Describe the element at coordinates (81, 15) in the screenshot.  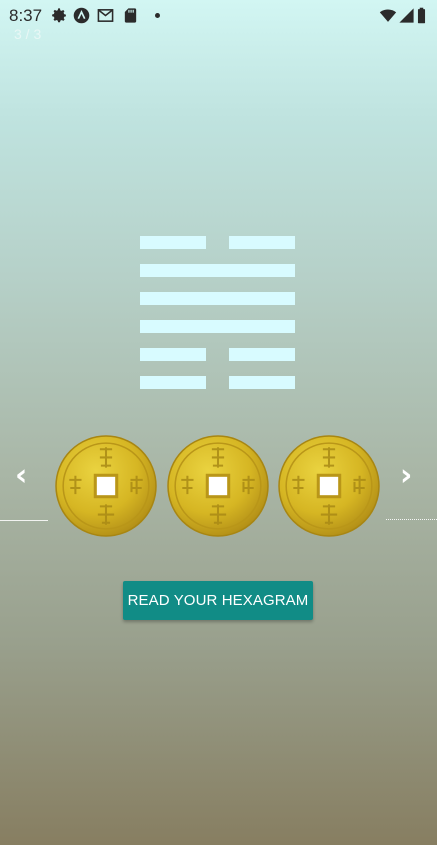
I see `a-circle-icon` at that location.